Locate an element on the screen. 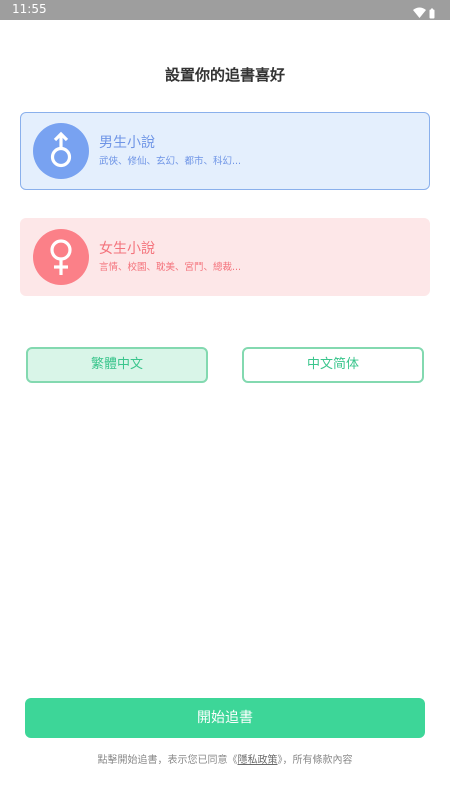 This screenshot has height=800, width=450. female-symbol-icon is located at coordinates (61, 257).